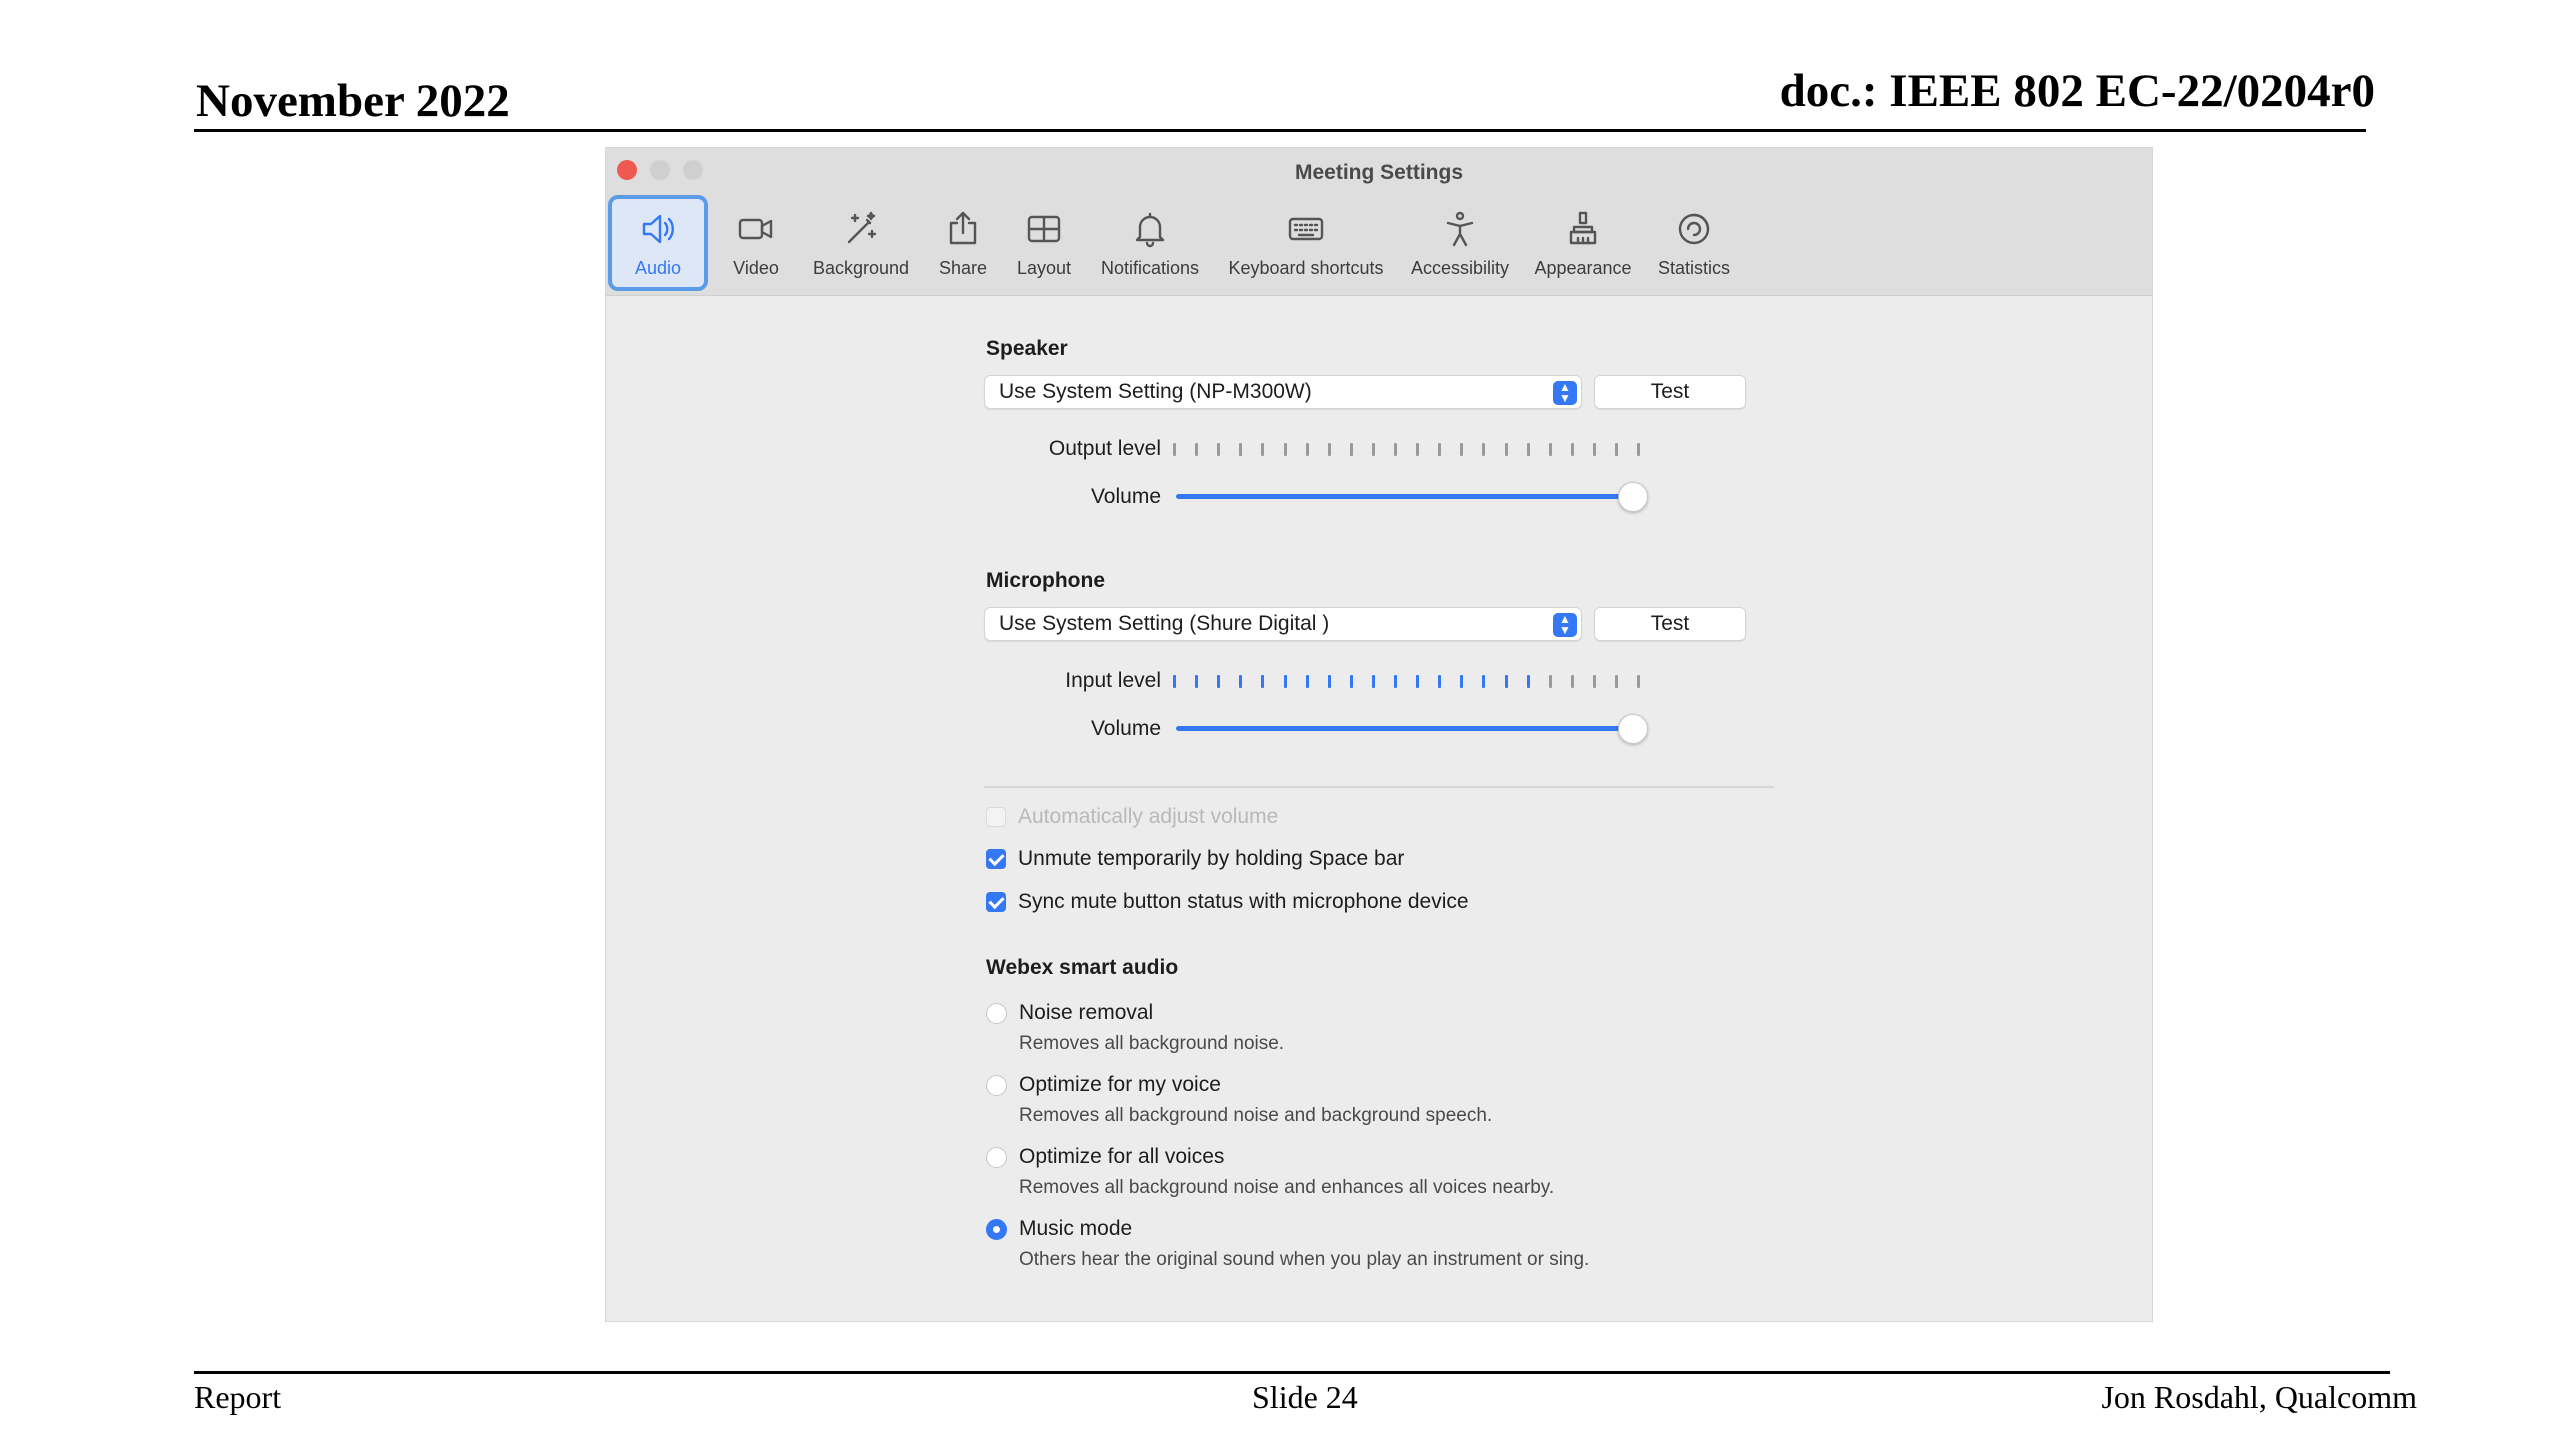 This screenshot has width=2560, height=1440. Describe the element at coordinates (1378, 172) in the screenshot. I see `window-title: Meeting Settings` at that location.